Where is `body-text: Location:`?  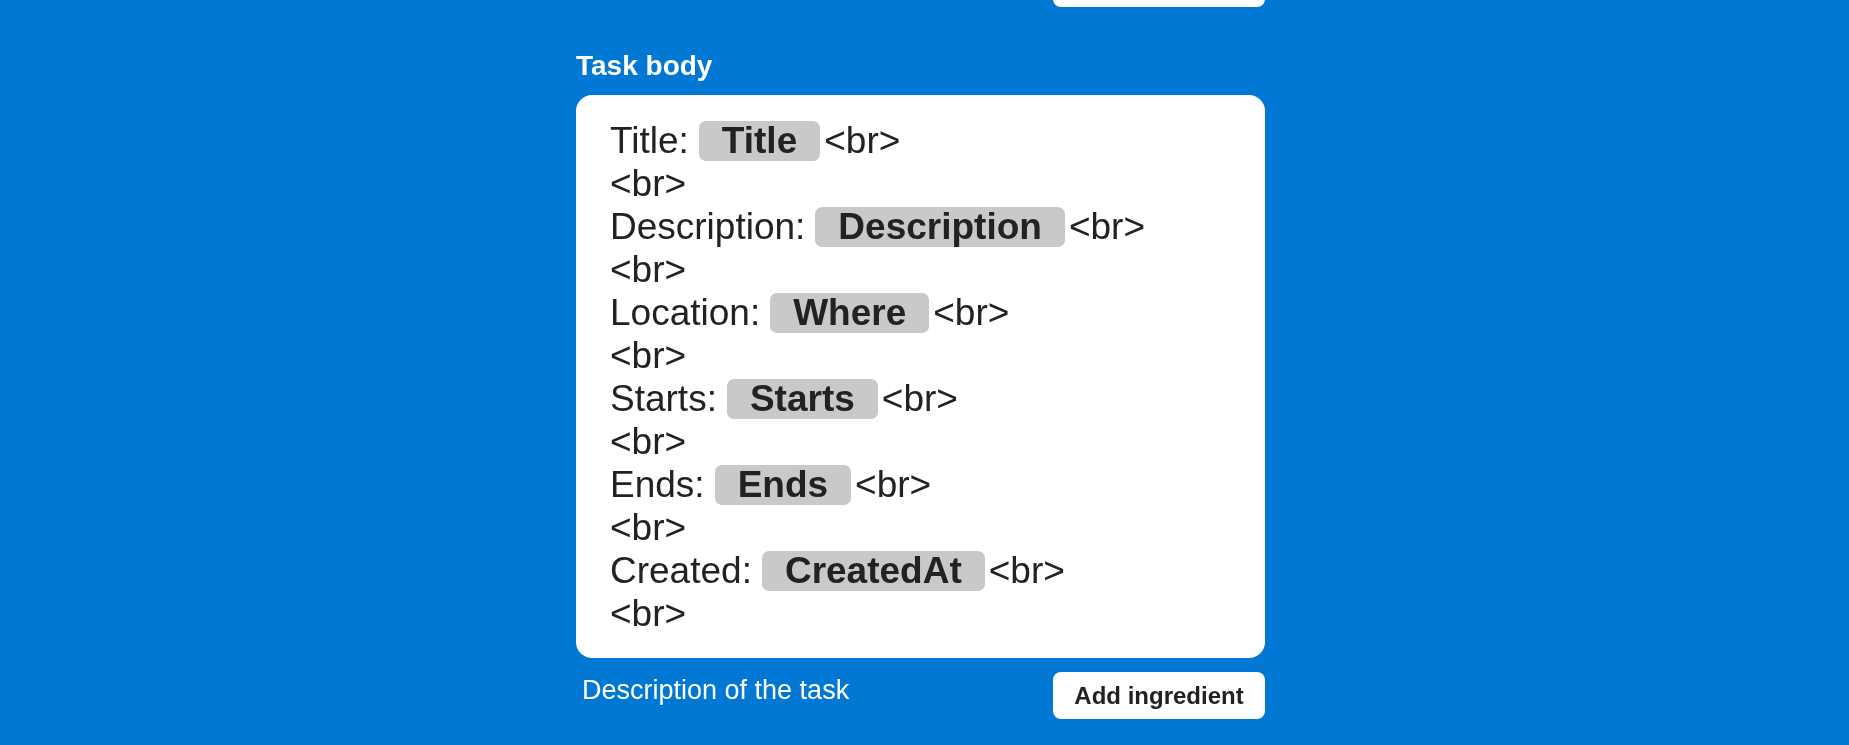 body-text: Location: is located at coordinates (685, 312).